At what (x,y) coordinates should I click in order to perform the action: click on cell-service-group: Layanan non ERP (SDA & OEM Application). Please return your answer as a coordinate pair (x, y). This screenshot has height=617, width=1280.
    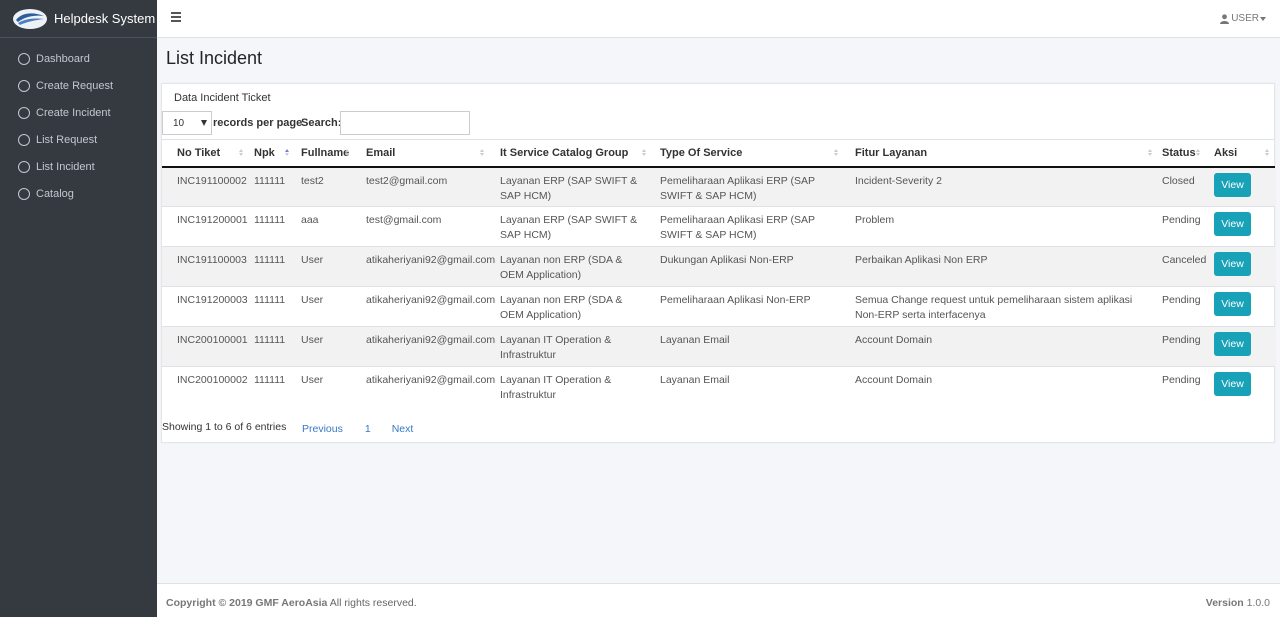
    Looking at the image, I should click on (571, 306).